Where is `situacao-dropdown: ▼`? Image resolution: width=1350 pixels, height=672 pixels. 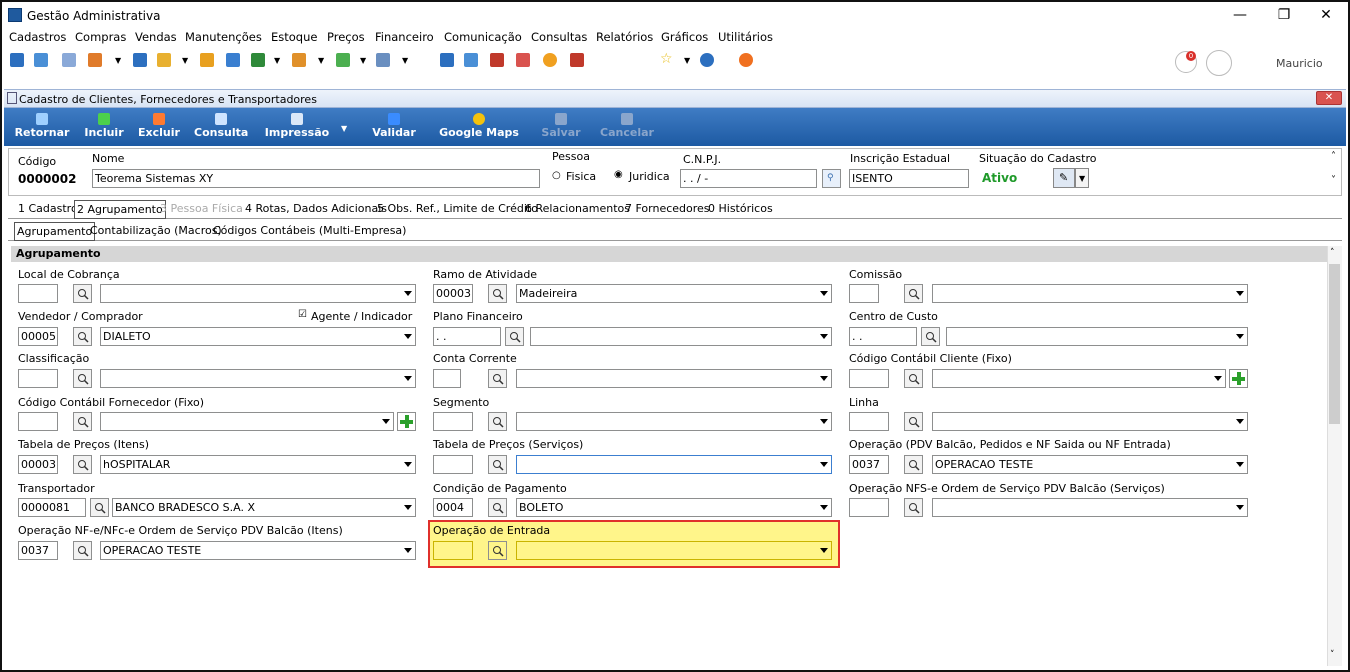 situacao-dropdown: ▼ is located at coordinates (1082, 178).